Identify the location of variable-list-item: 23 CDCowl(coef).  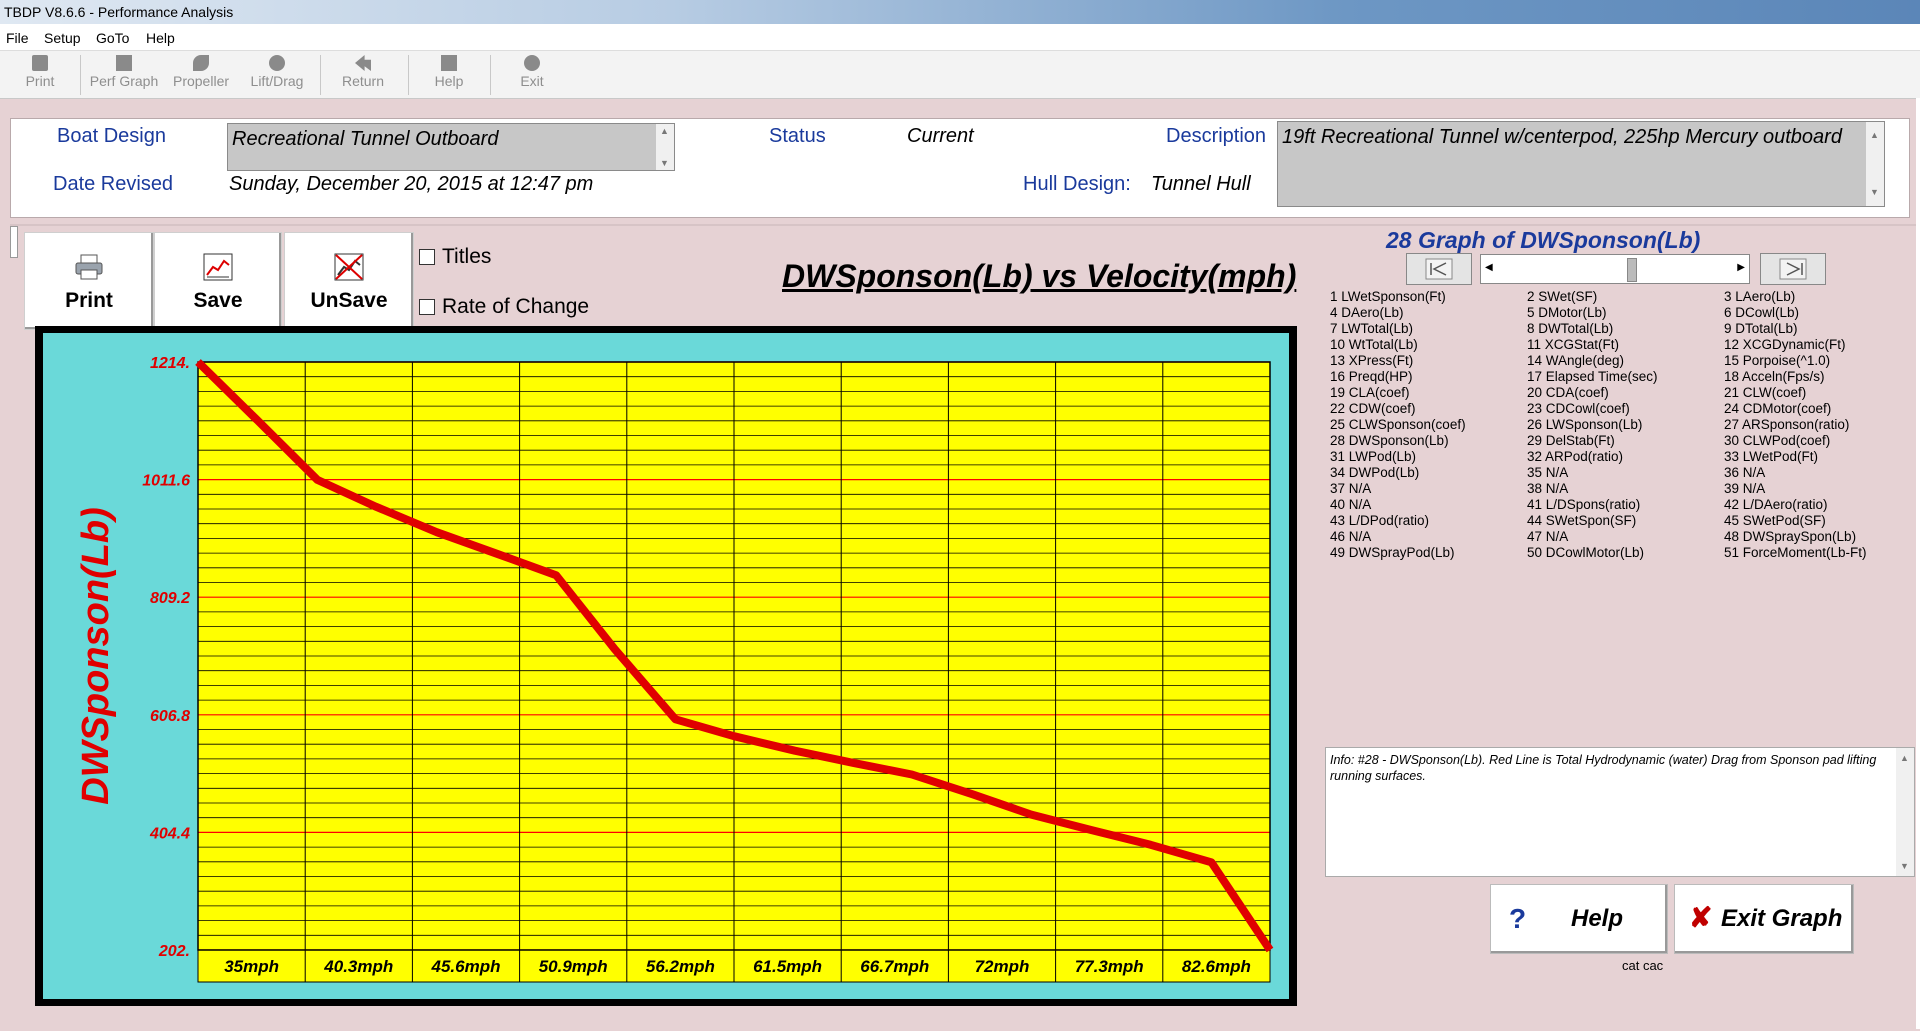
(1578, 408).